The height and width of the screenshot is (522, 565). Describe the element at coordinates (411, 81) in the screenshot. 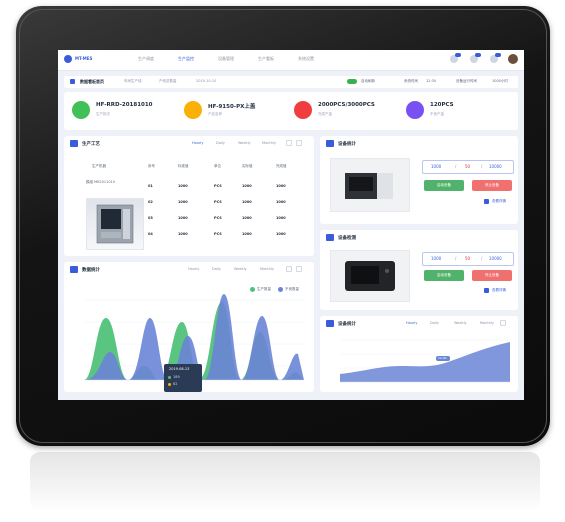

I see `system-time-label: 系统时间` at that location.